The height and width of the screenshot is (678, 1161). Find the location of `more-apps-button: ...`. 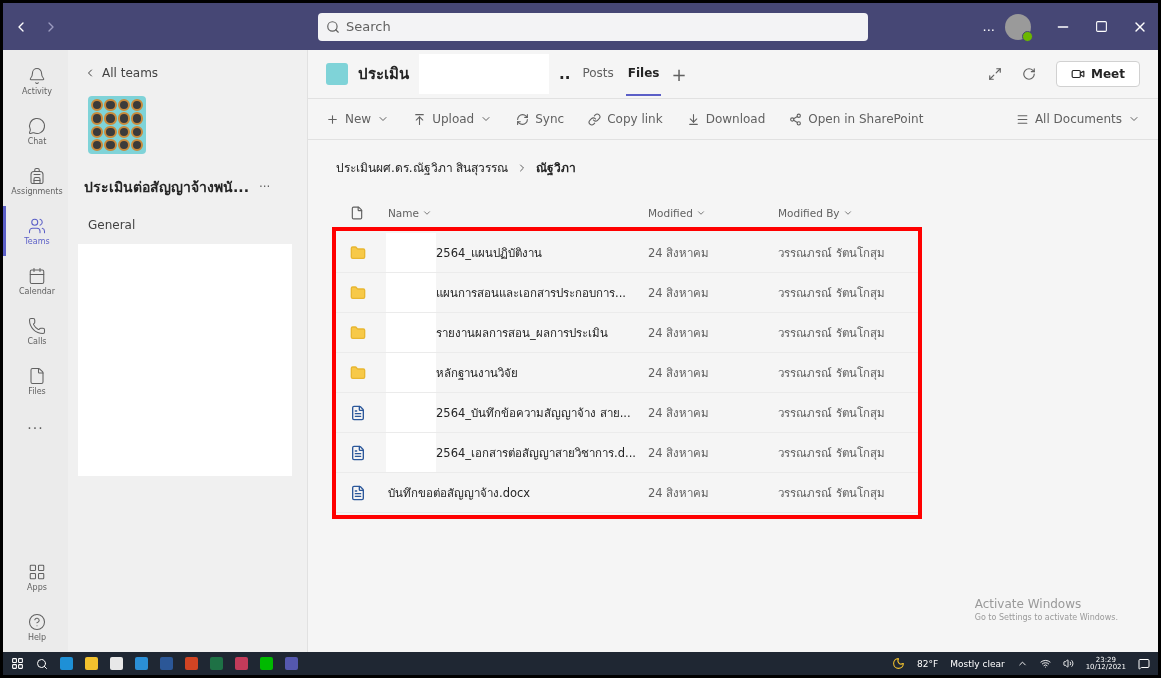

more-apps-button: ... is located at coordinates (35, 424).